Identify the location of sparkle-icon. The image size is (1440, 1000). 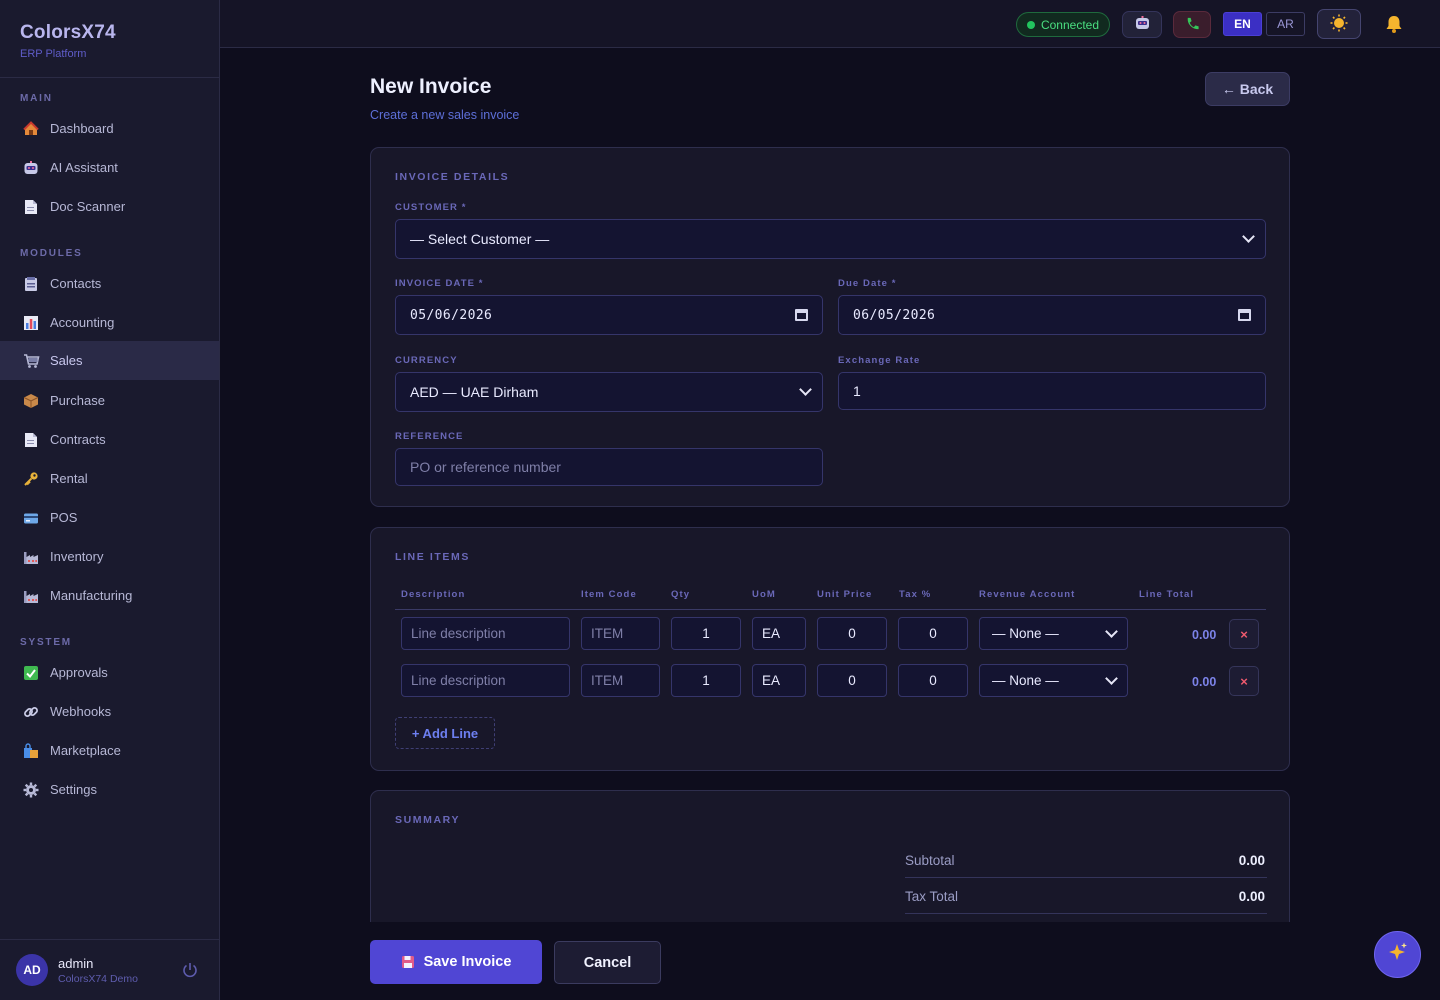
(1398, 954).